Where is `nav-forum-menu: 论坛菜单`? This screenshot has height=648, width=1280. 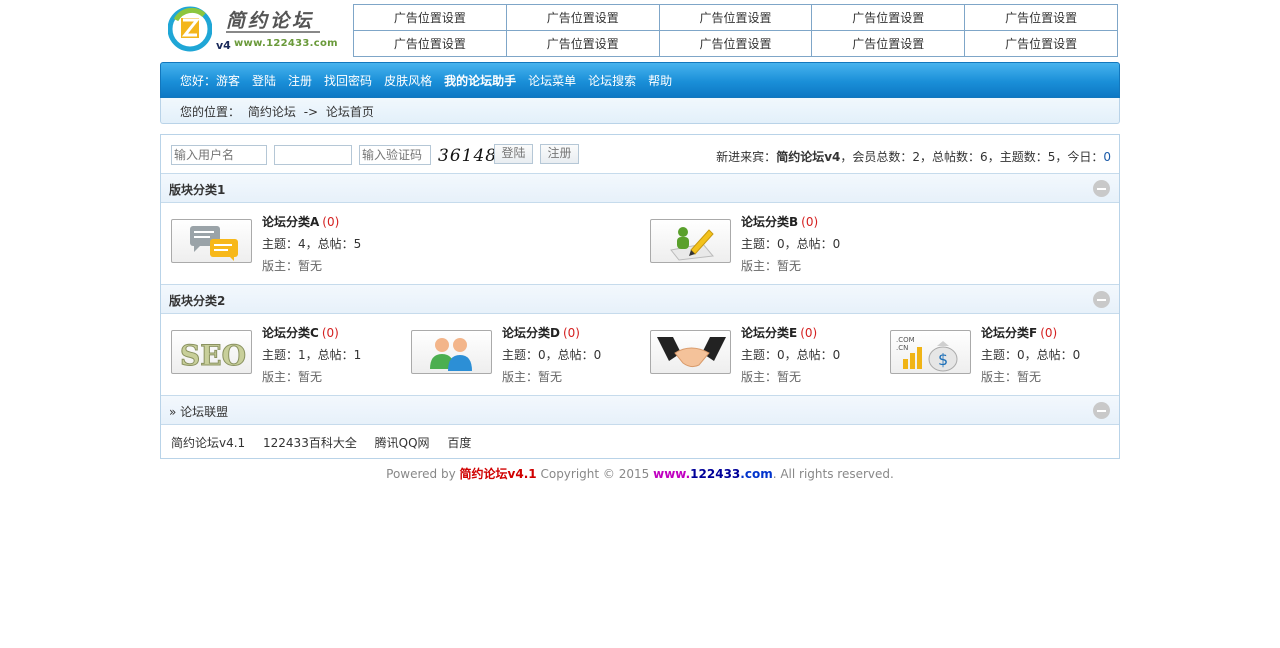
nav-forum-menu: 论坛菜单 is located at coordinates (552, 80).